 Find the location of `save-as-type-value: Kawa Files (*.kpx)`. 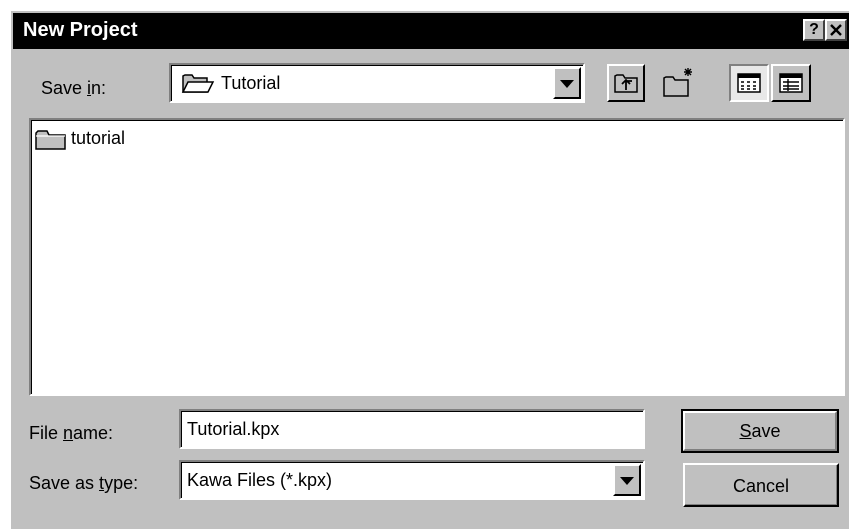

save-as-type-value: Kawa Files (*.kpx) is located at coordinates (260, 480).